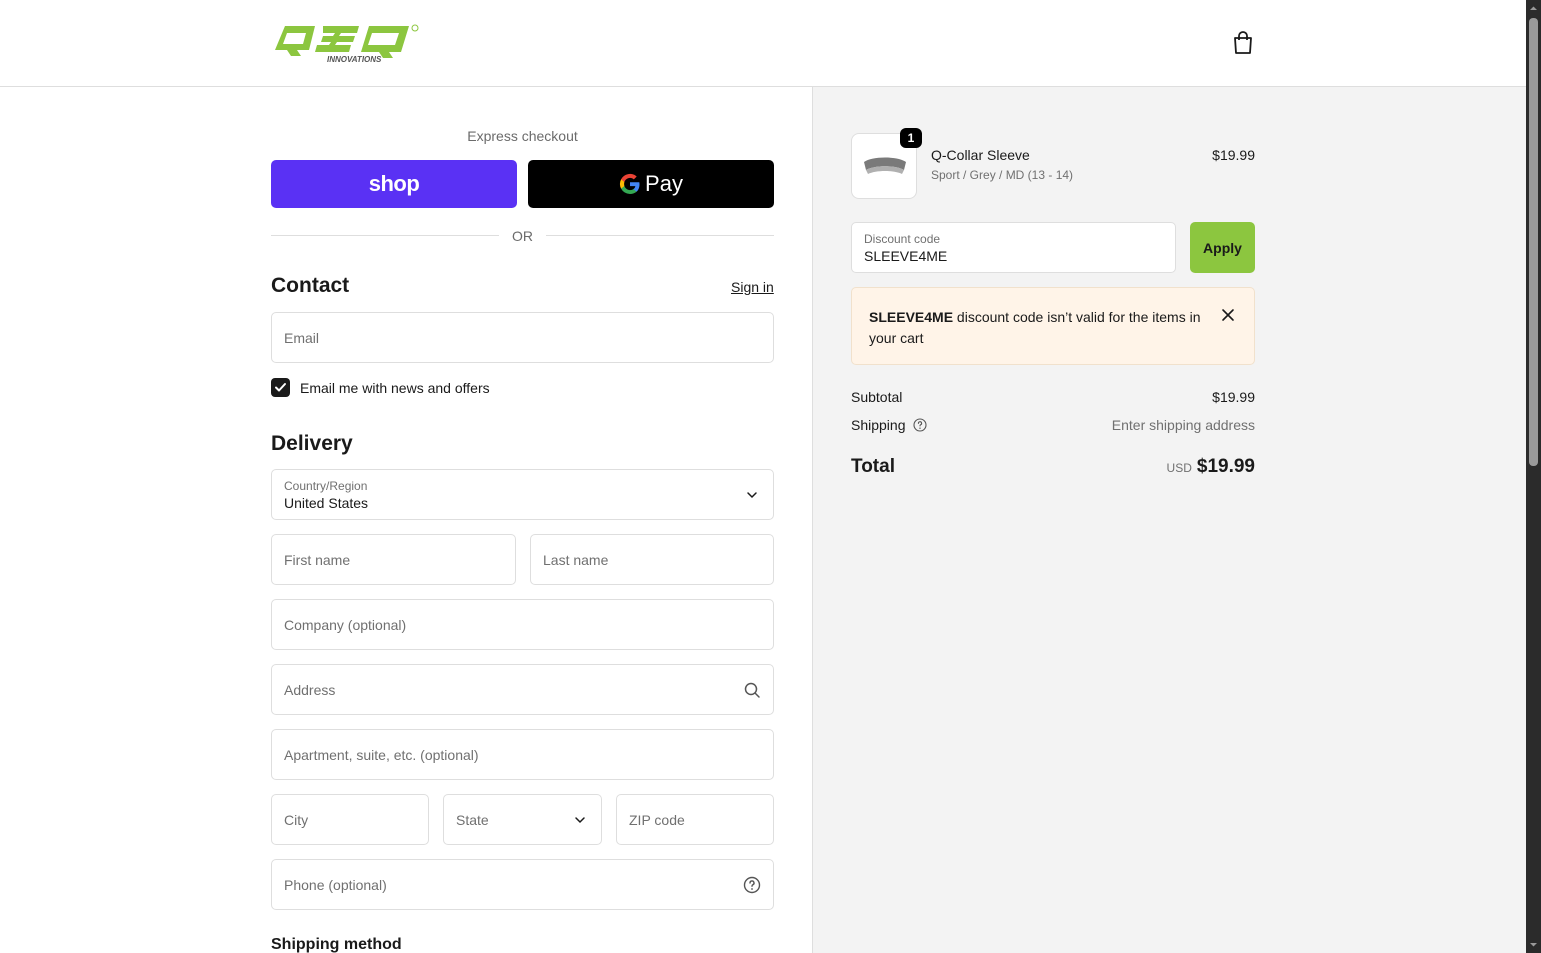 Image resolution: width=1541 pixels, height=953 pixels. Describe the element at coordinates (350, 819) in the screenshot. I see `city-field: City` at that location.